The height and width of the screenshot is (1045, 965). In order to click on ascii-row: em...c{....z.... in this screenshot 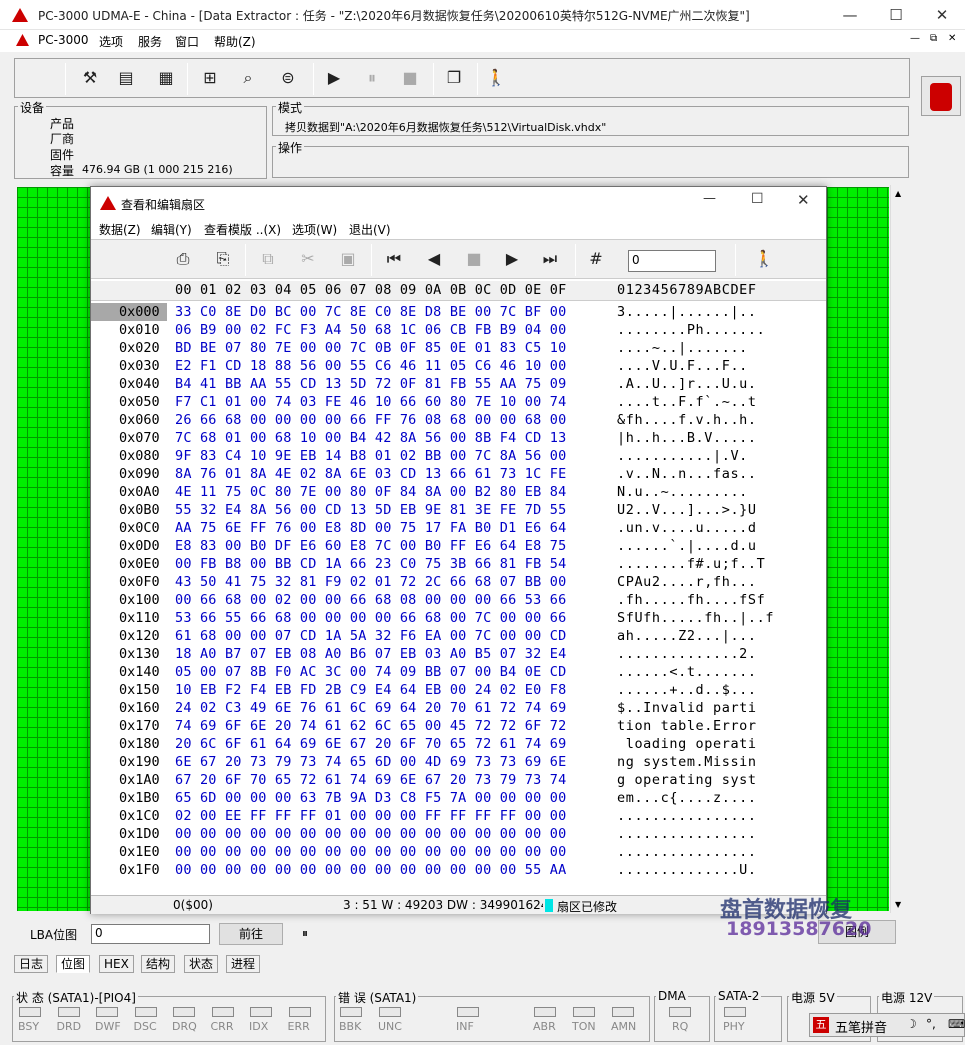, I will do `click(687, 798)`.